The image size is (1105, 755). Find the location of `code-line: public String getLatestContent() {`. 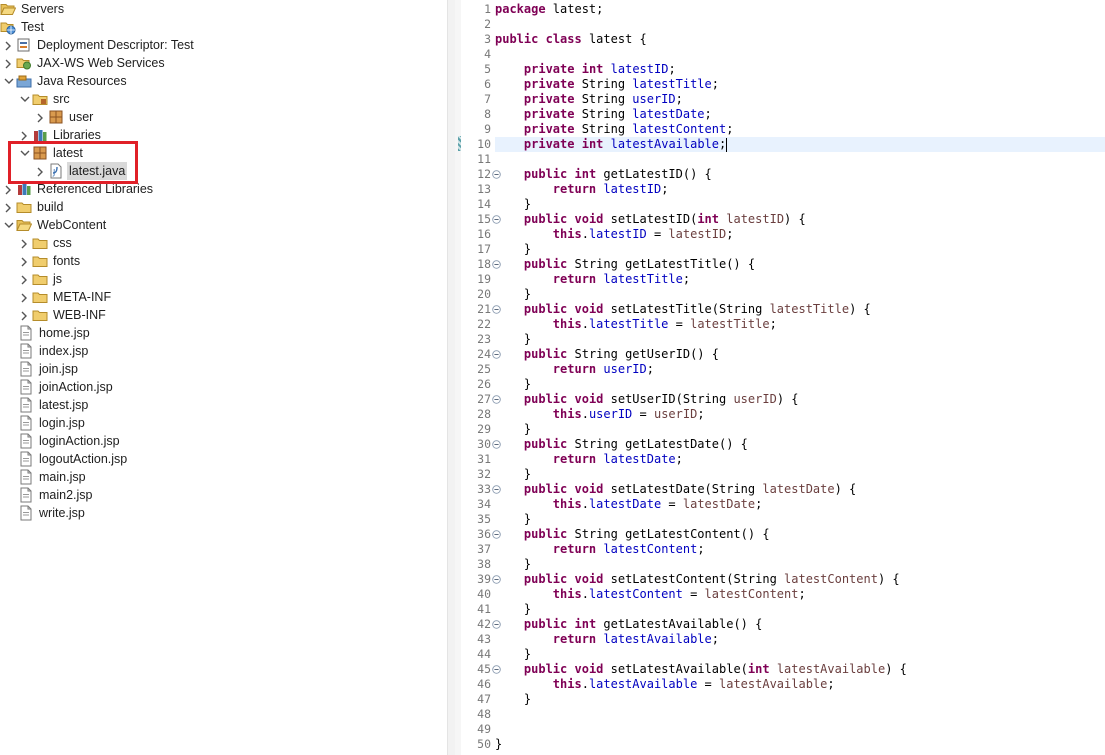

code-line: public String getLatestContent() { is located at coordinates (800, 534).